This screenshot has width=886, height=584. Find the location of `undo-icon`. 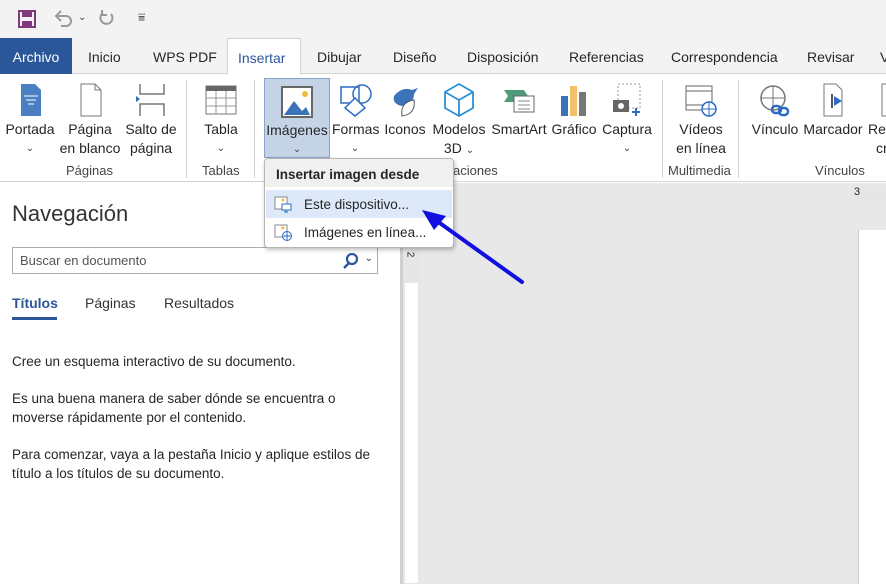

undo-icon is located at coordinates (64, 19).